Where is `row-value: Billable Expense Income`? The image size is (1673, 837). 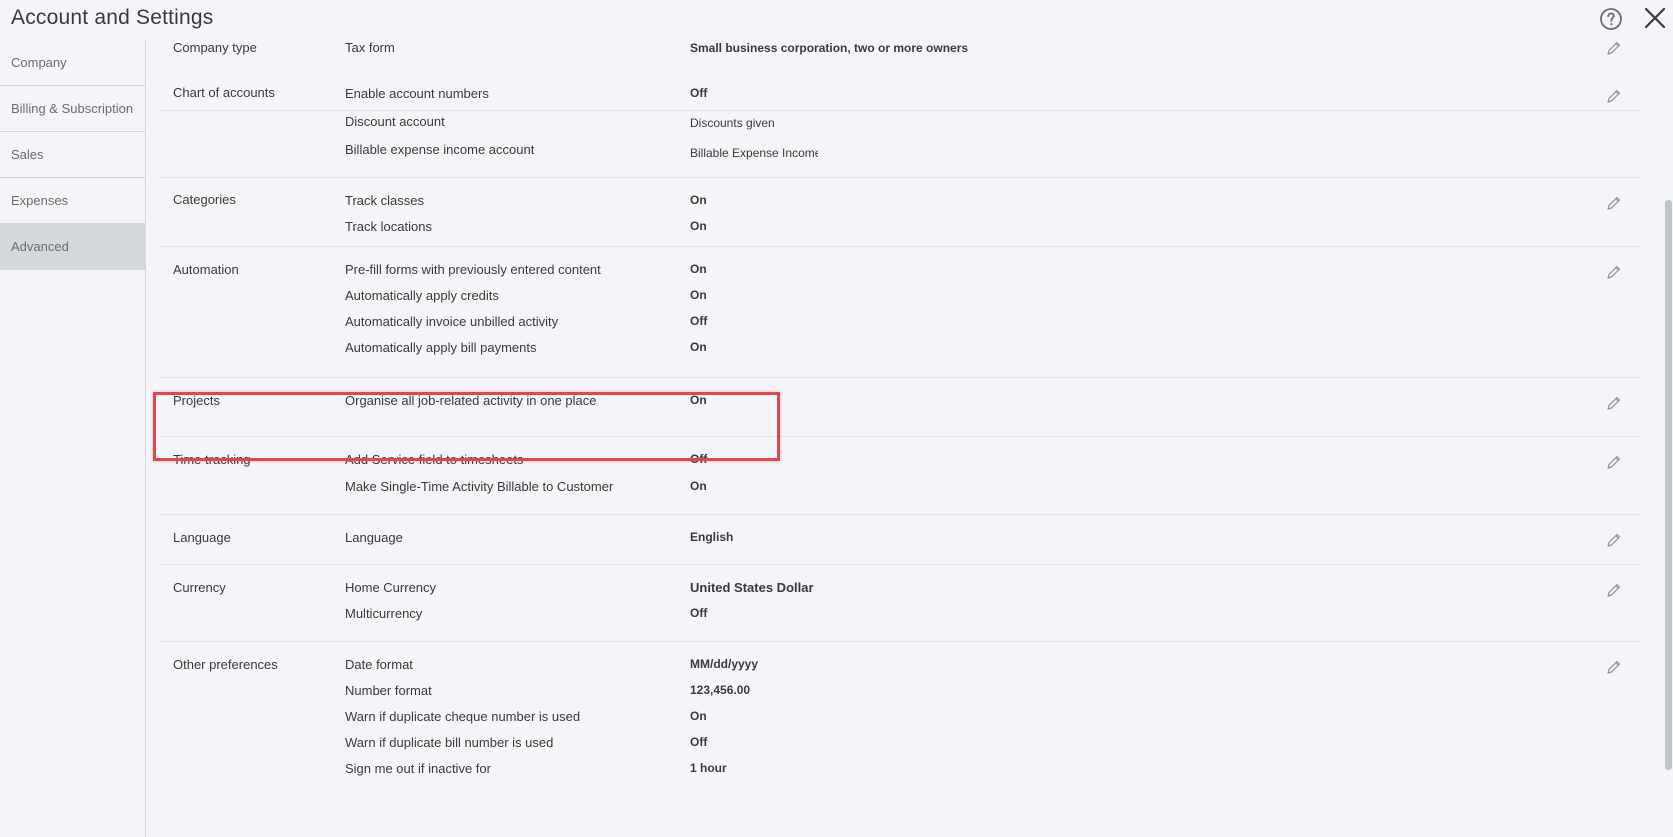 row-value: Billable Expense Income is located at coordinates (754, 153).